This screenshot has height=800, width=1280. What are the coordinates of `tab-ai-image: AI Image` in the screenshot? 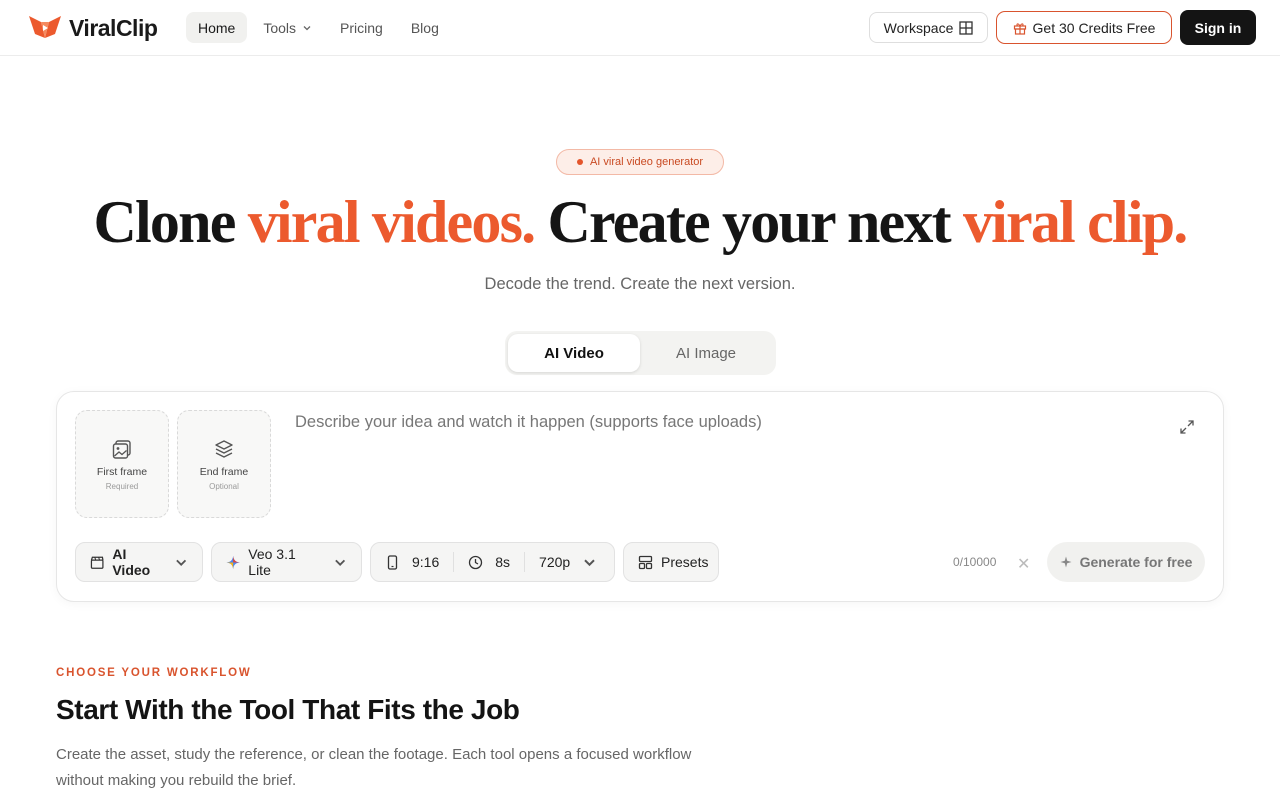 It's located at (706, 353).